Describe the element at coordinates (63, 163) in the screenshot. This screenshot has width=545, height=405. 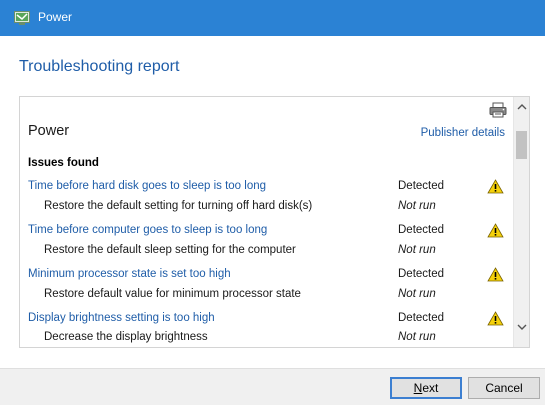
I see `issues-found-label: Issues found` at that location.